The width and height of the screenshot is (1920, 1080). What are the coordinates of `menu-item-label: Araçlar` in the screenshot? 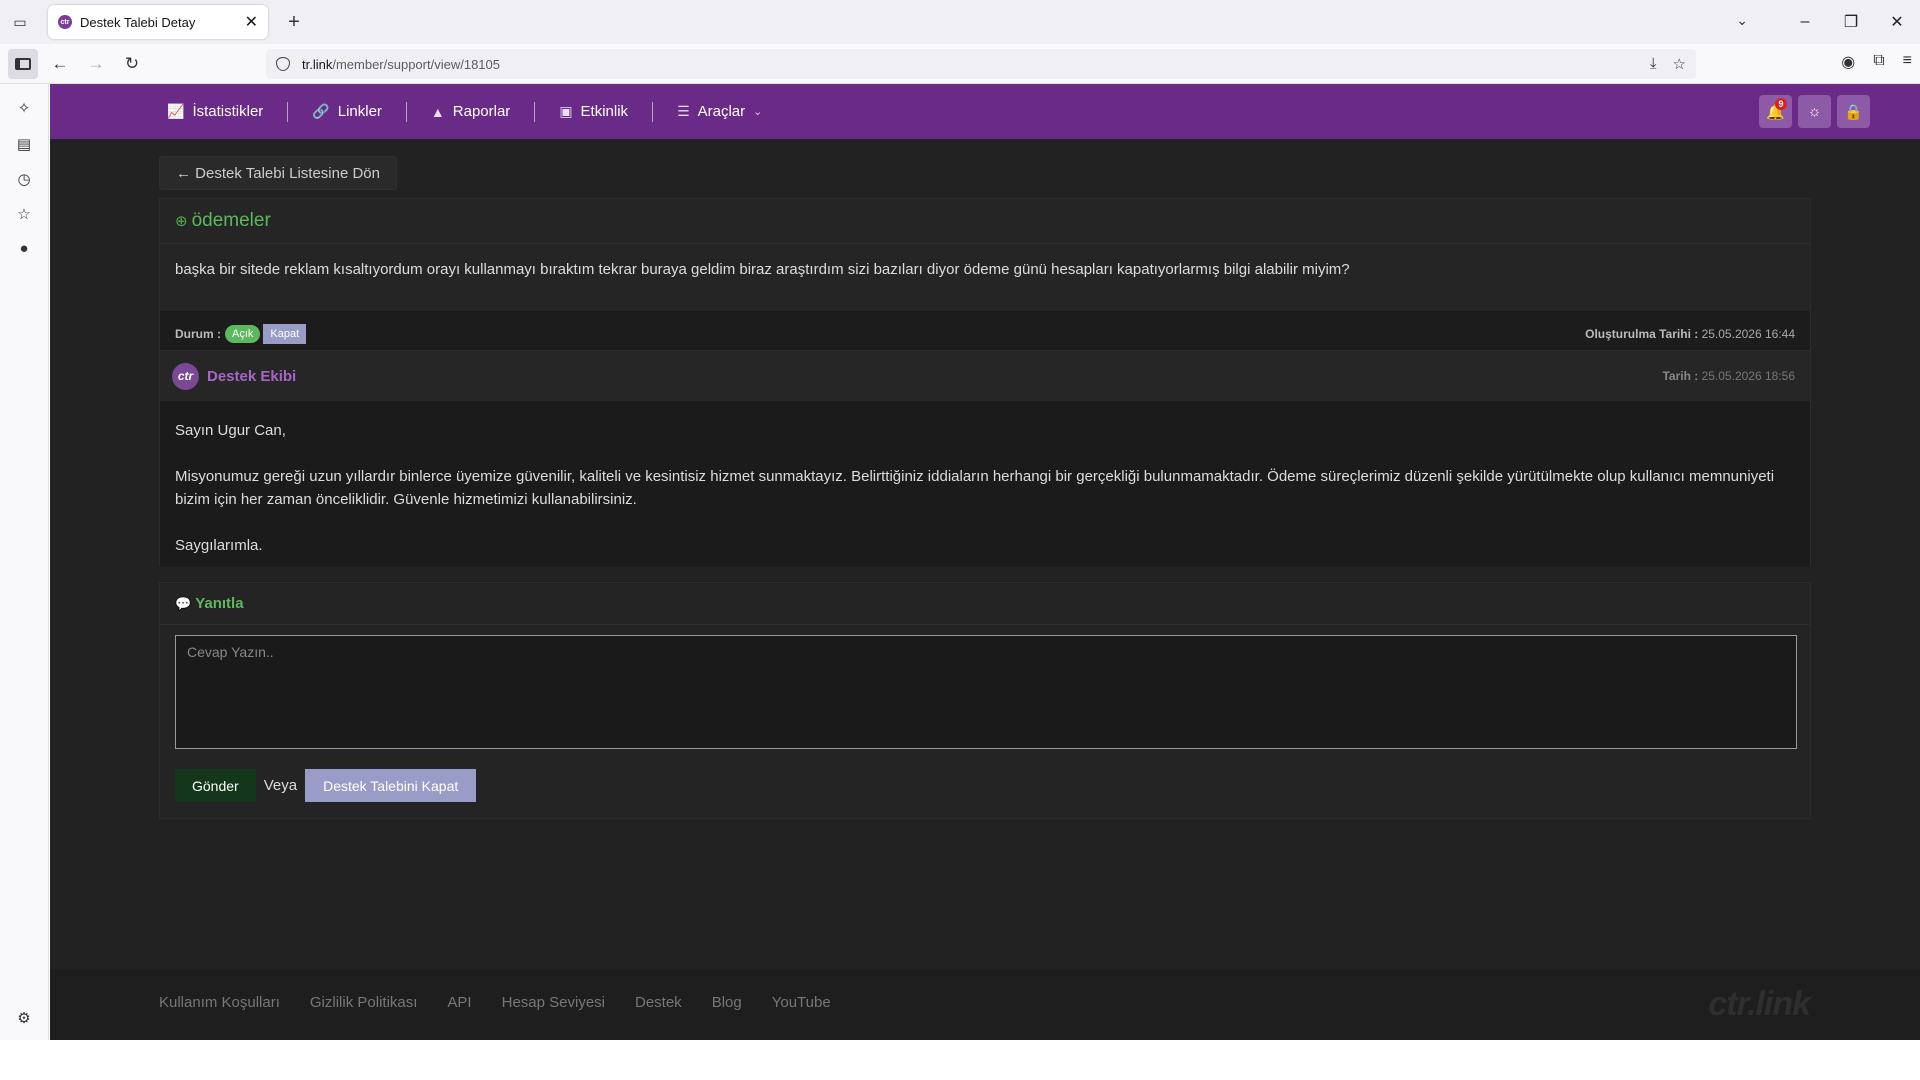 It's located at (721, 111).